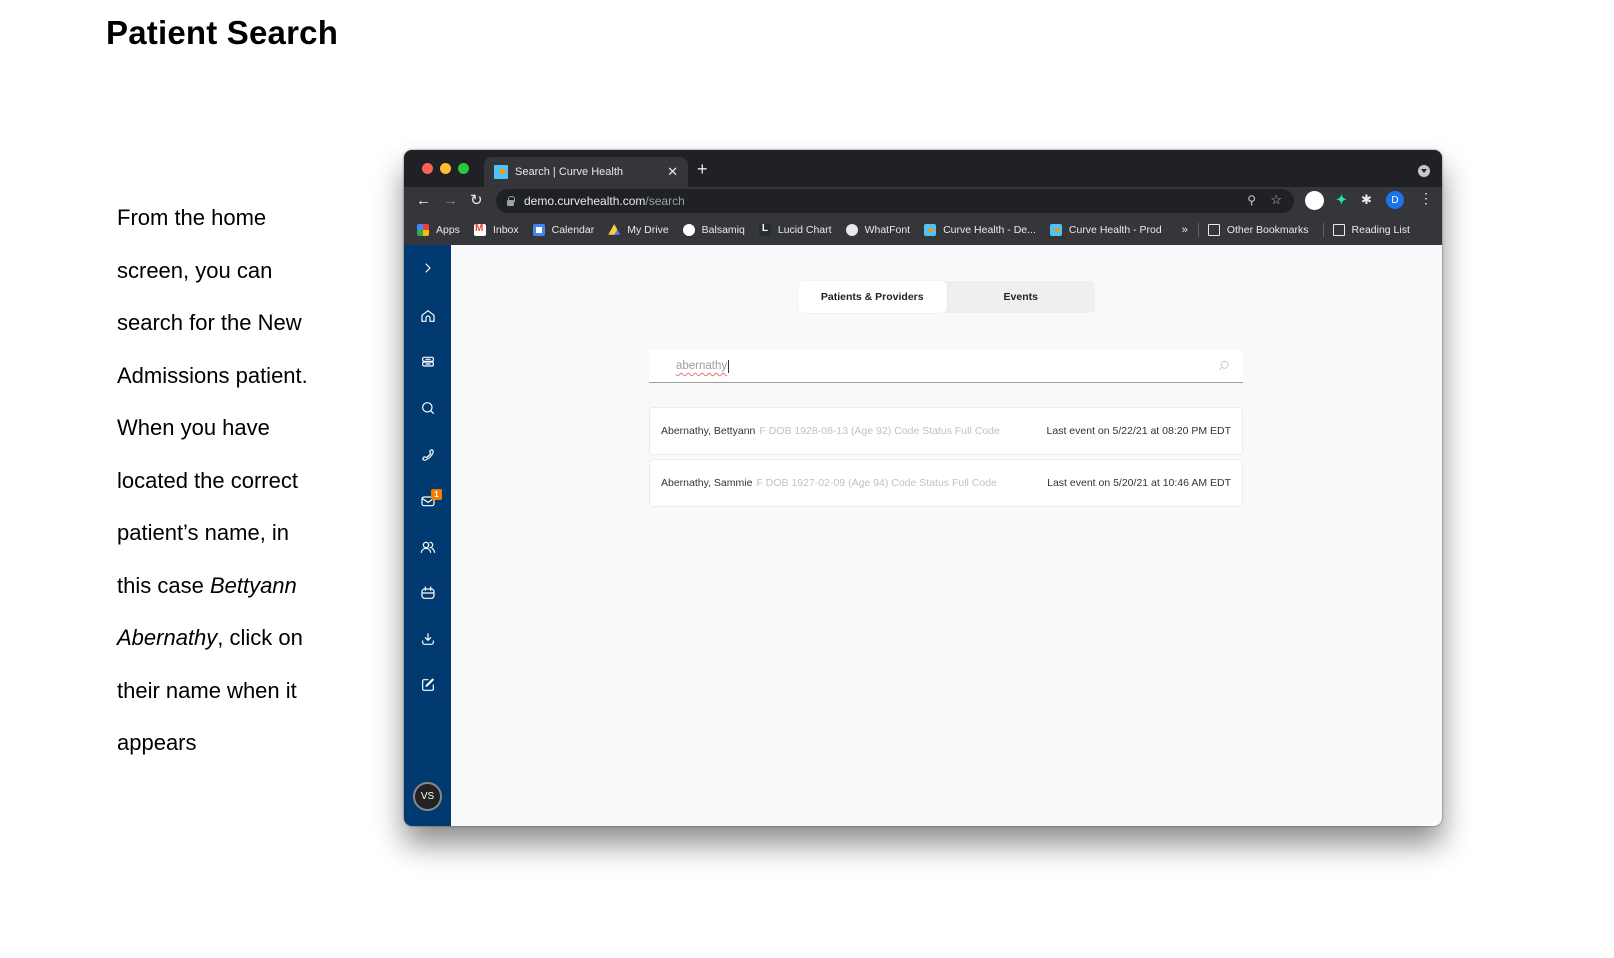 The width and height of the screenshot is (1614, 958). What do you see at coordinates (511, 201) in the screenshot?
I see `lock-icon` at bounding box center [511, 201].